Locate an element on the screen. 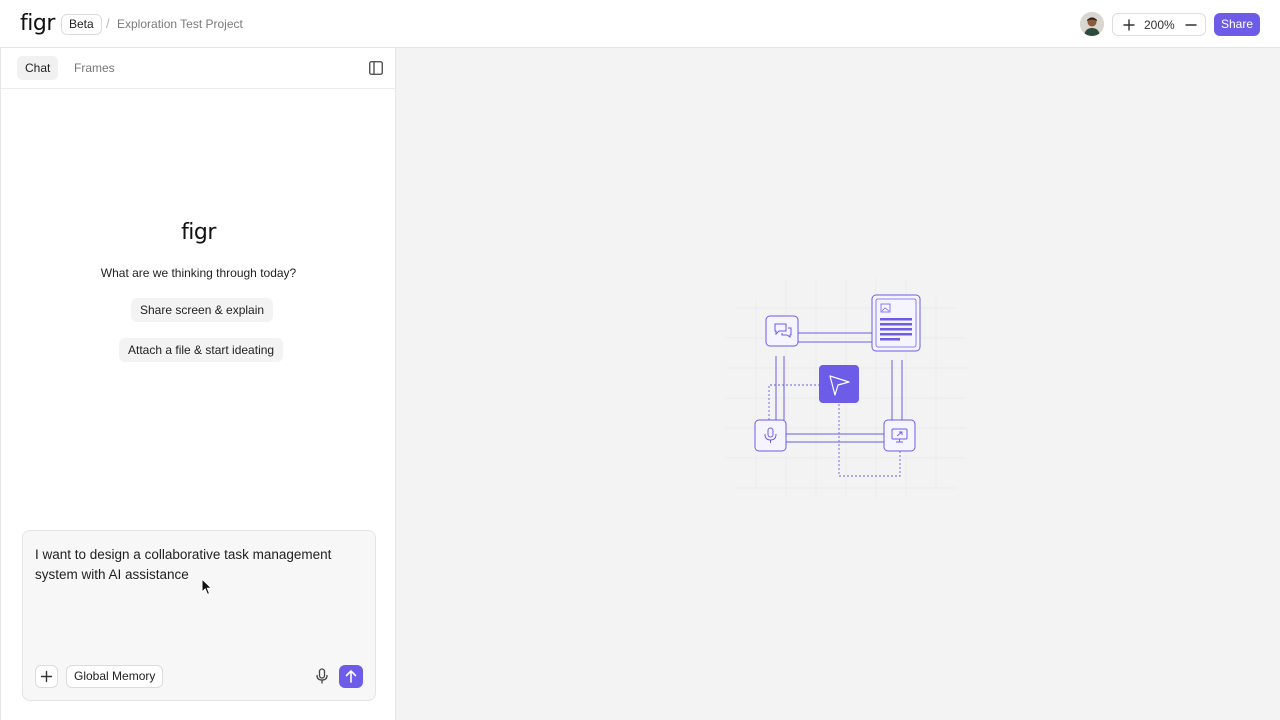 This screenshot has width=1280, height=720. global-memory-chip: Global Memory is located at coordinates (115, 676).